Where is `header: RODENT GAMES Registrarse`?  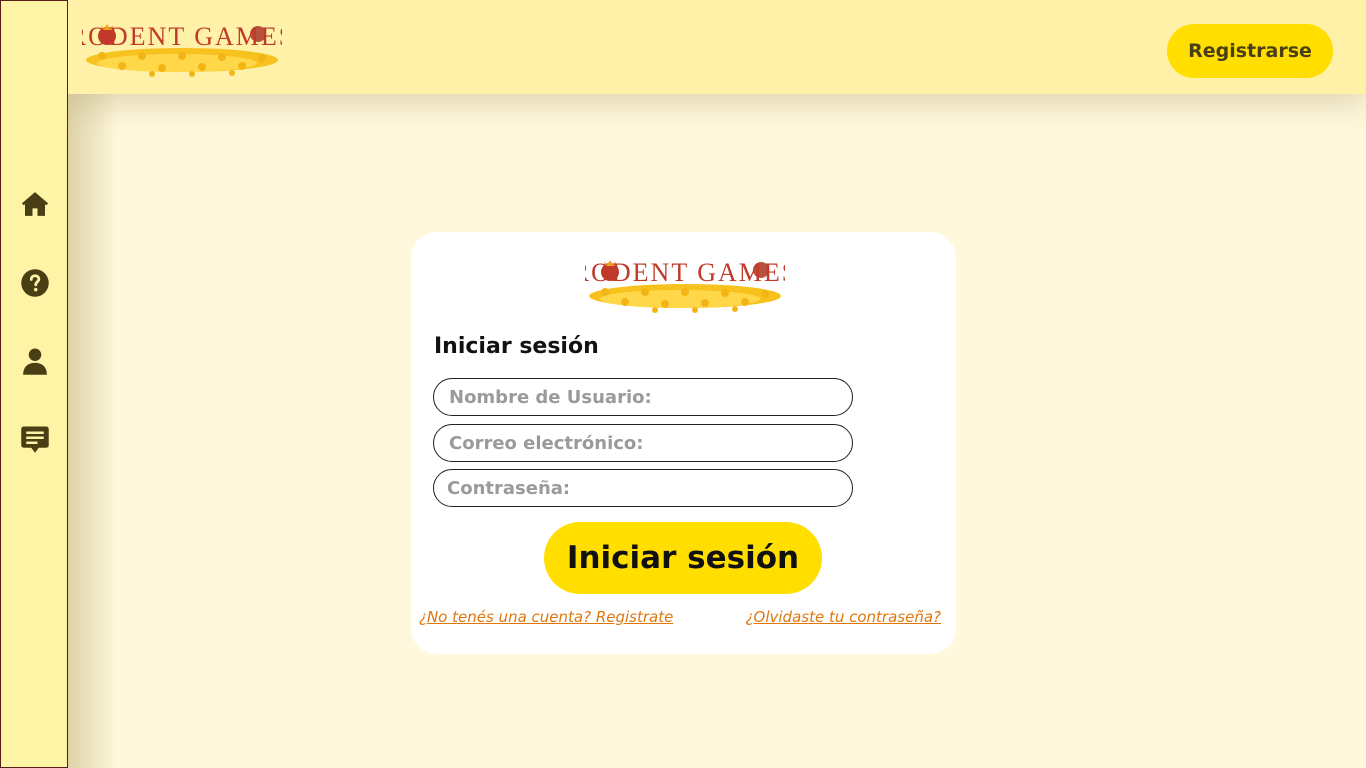
header: RODENT GAMES Registrarse is located at coordinates (717, 47).